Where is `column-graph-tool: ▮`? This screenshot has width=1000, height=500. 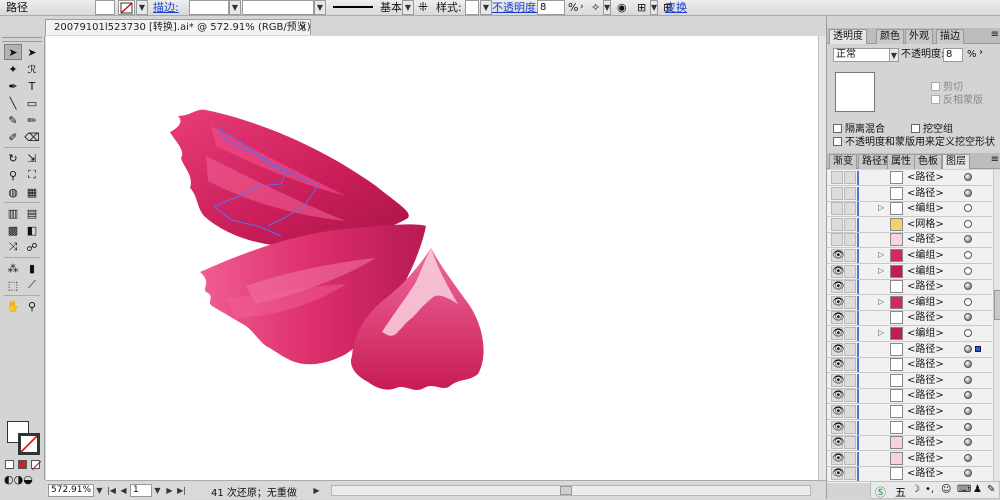
column-graph-tool: ▮ is located at coordinates (32, 268).